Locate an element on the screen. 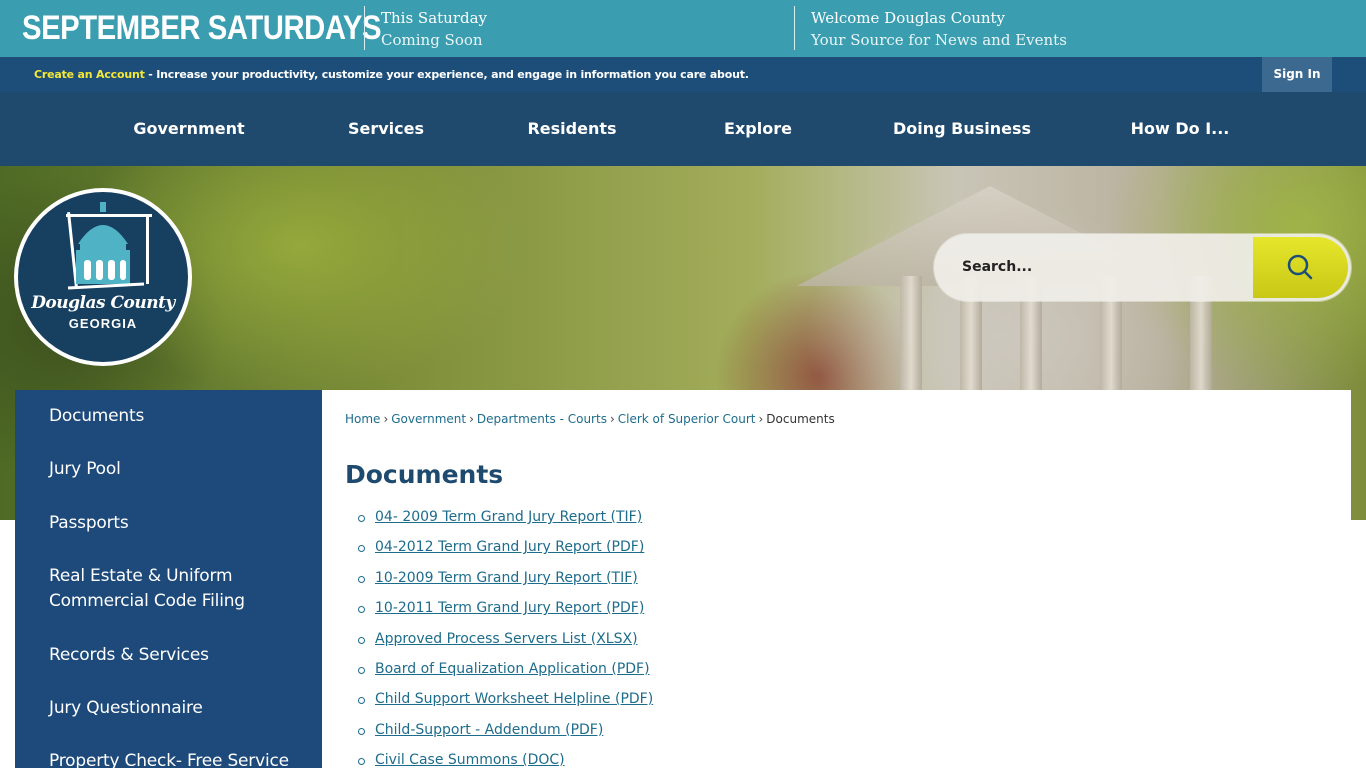 Image resolution: width=1366 pixels, height=768 pixels. search-button is located at coordinates (1300, 267).